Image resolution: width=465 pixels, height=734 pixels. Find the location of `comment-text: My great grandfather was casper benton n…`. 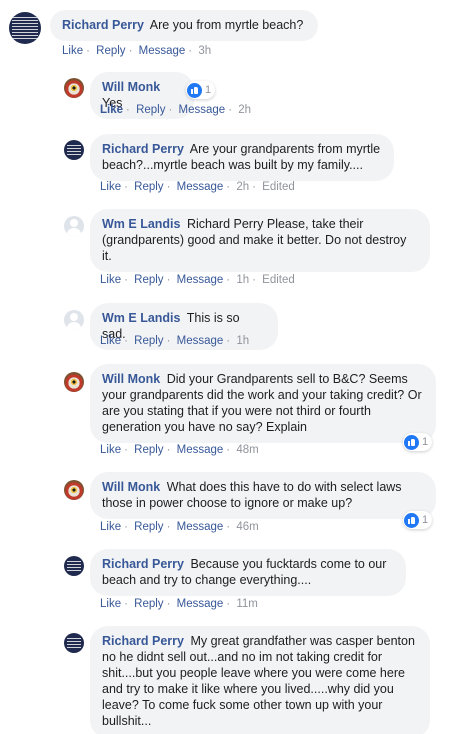

comment-text: My great grandfather was casper benton n… is located at coordinates (258, 681).